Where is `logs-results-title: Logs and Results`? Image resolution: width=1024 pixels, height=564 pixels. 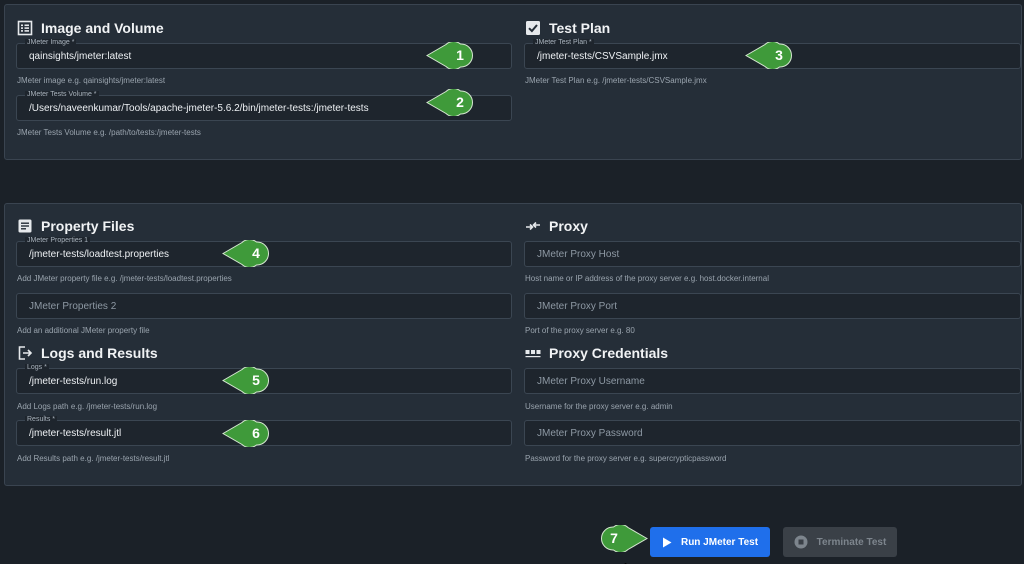
logs-results-title: Logs and Results is located at coordinates (87, 353).